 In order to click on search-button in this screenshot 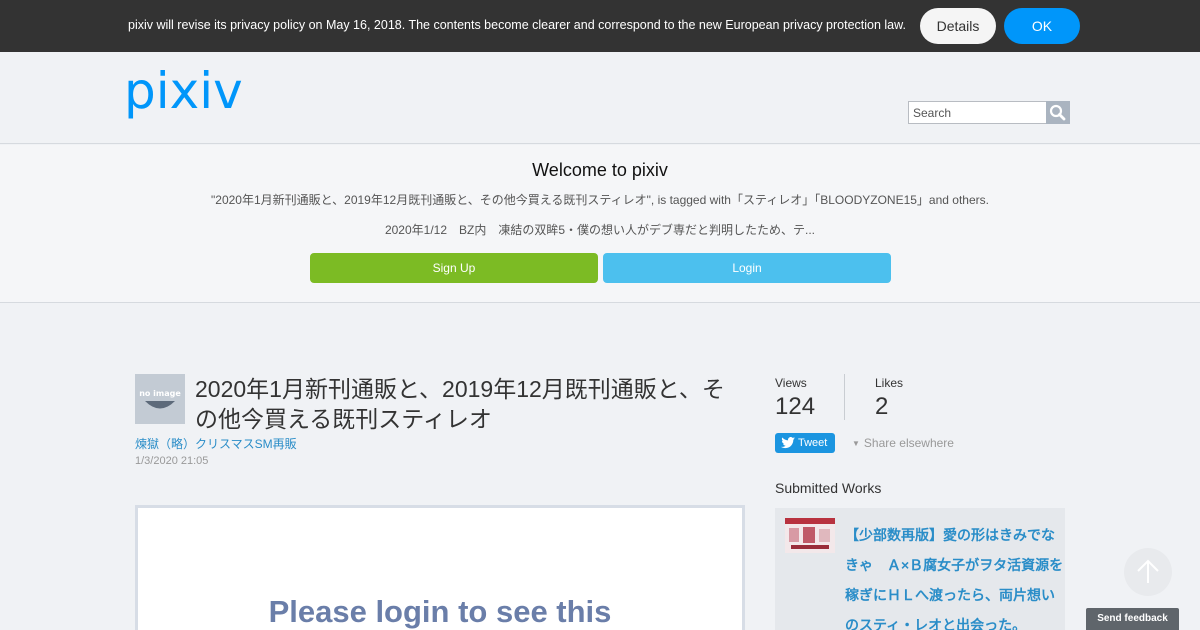, I will do `click(1058, 112)`.